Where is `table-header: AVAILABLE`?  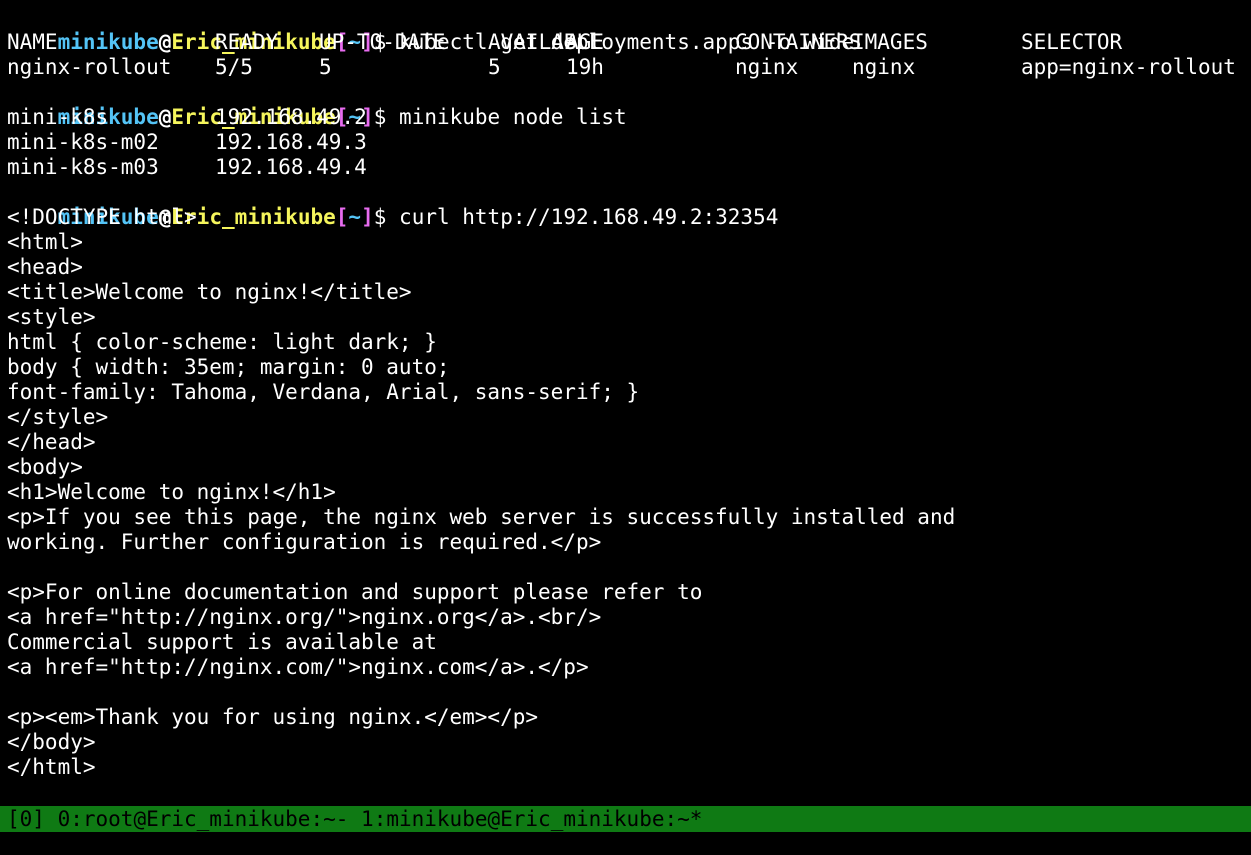 table-header: AVAILABLE is located at coordinates (545, 42).